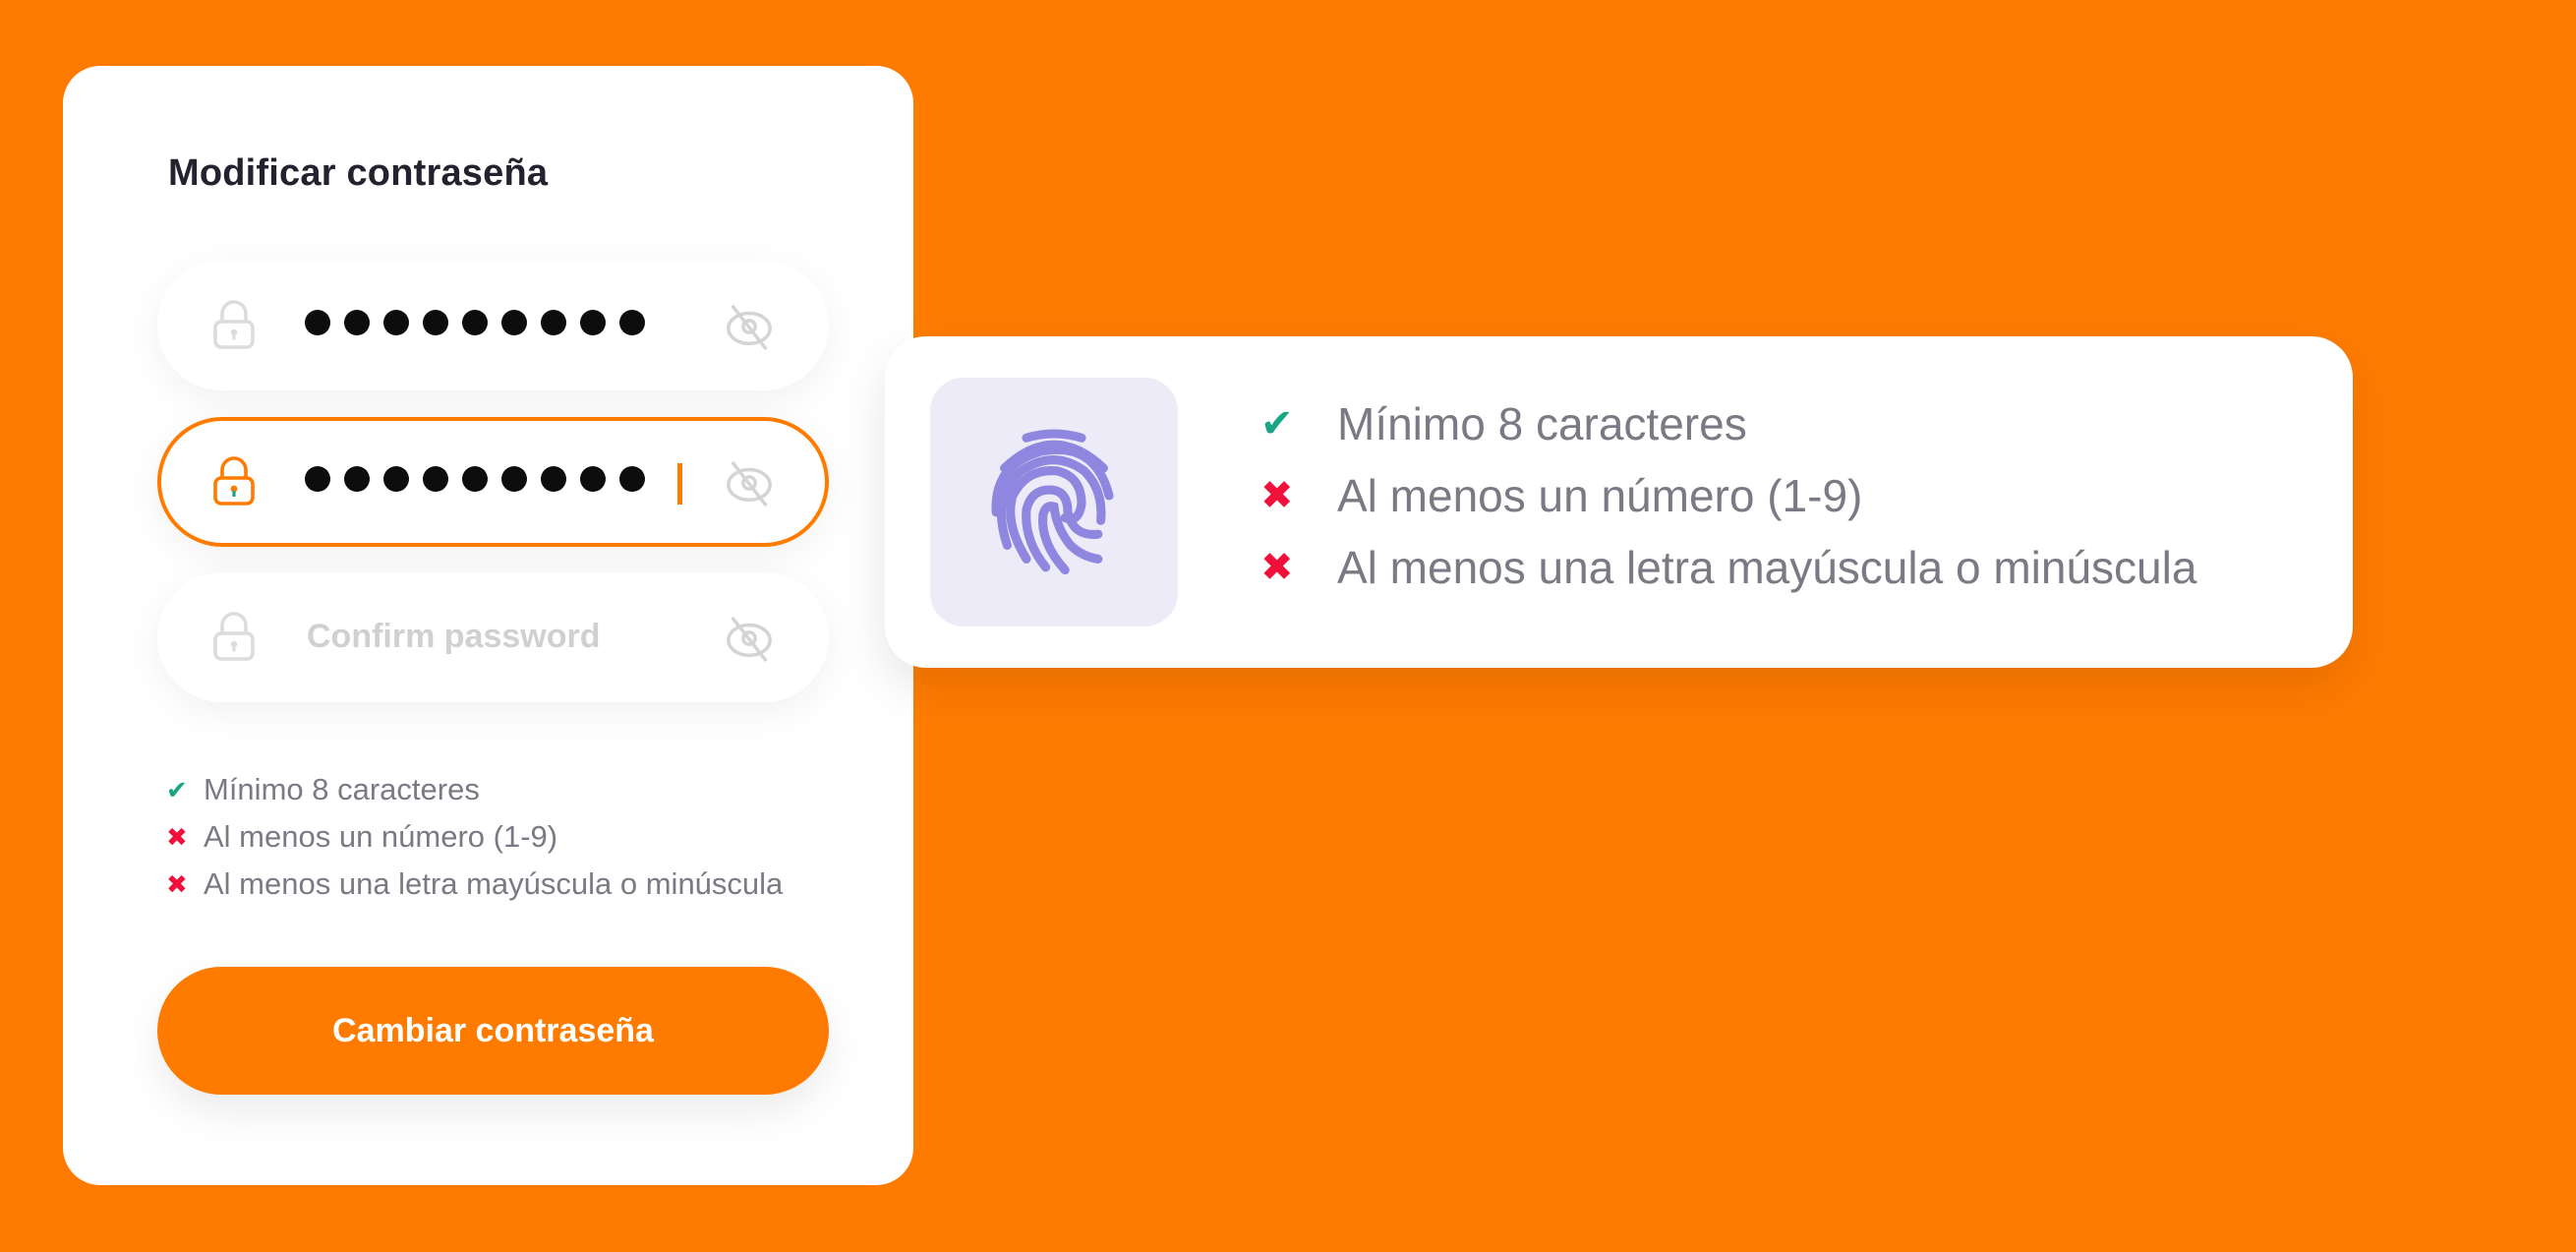  I want to click on text-caret, so click(679, 484).